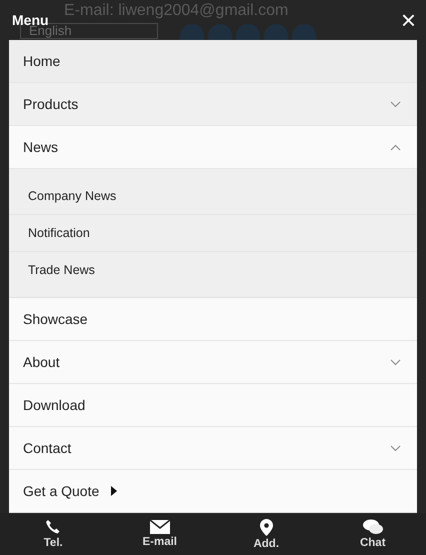 This screenshot has height=555, width=426. Describe the element at coordinates (41, 362) in the screenshot. I see `menu-item-label: About` at that location.